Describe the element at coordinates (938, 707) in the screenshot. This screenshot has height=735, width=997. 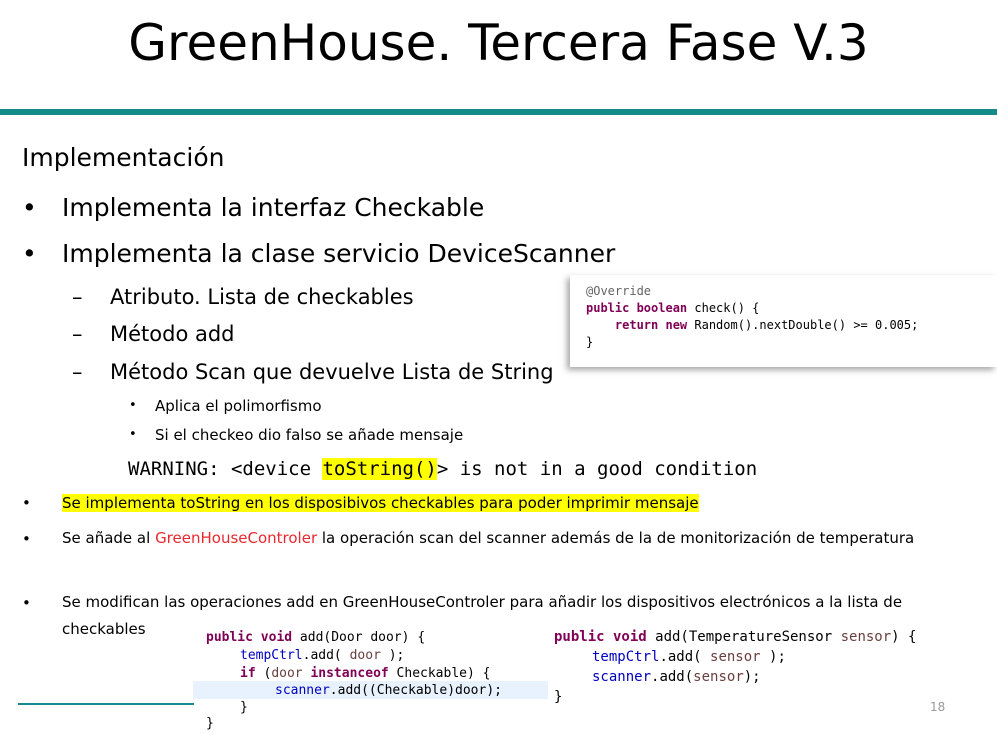
I see `page-number: 18` at that location.